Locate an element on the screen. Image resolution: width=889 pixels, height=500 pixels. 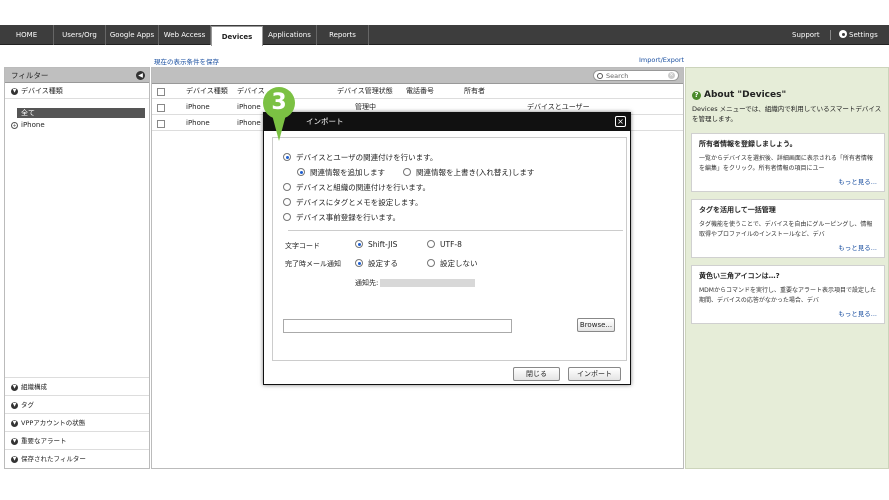
close-button: 閉じる is located at coordinates (536, 374).